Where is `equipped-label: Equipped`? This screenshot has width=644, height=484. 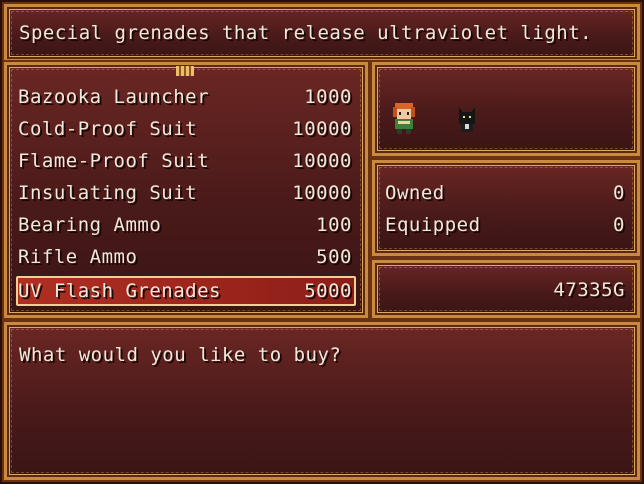 equipped-label: Equipped is located at coordinates (433, 225).